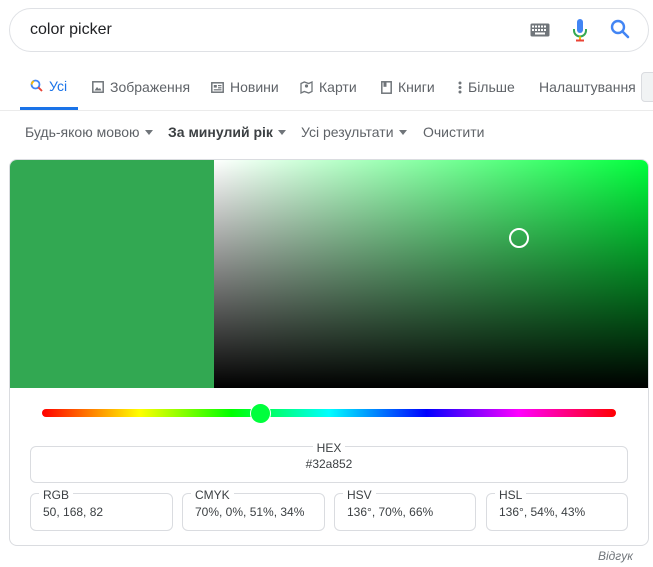  What do you see at coordinates (540, 32) in the screenshot?
I see `keyboard-icon` at bounding box center [540, 32].